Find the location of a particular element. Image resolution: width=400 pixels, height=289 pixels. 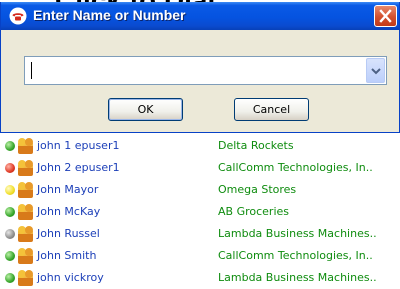

name-or-number-combobox is located at coordinates (205, 70).